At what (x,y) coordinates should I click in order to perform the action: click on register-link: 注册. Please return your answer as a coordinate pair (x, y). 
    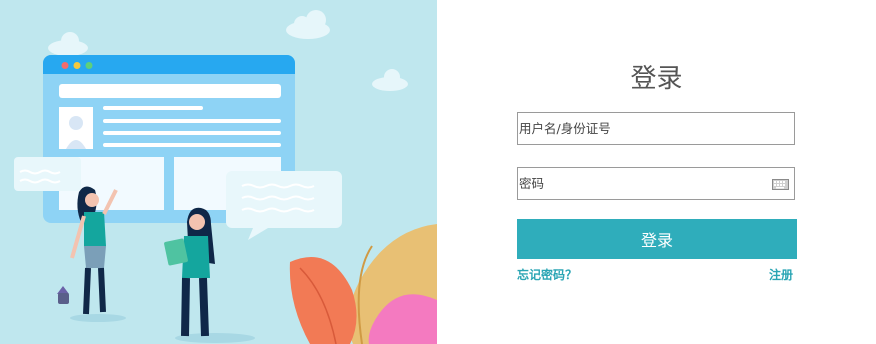
    Looking at the image, I should click on (781, 274).